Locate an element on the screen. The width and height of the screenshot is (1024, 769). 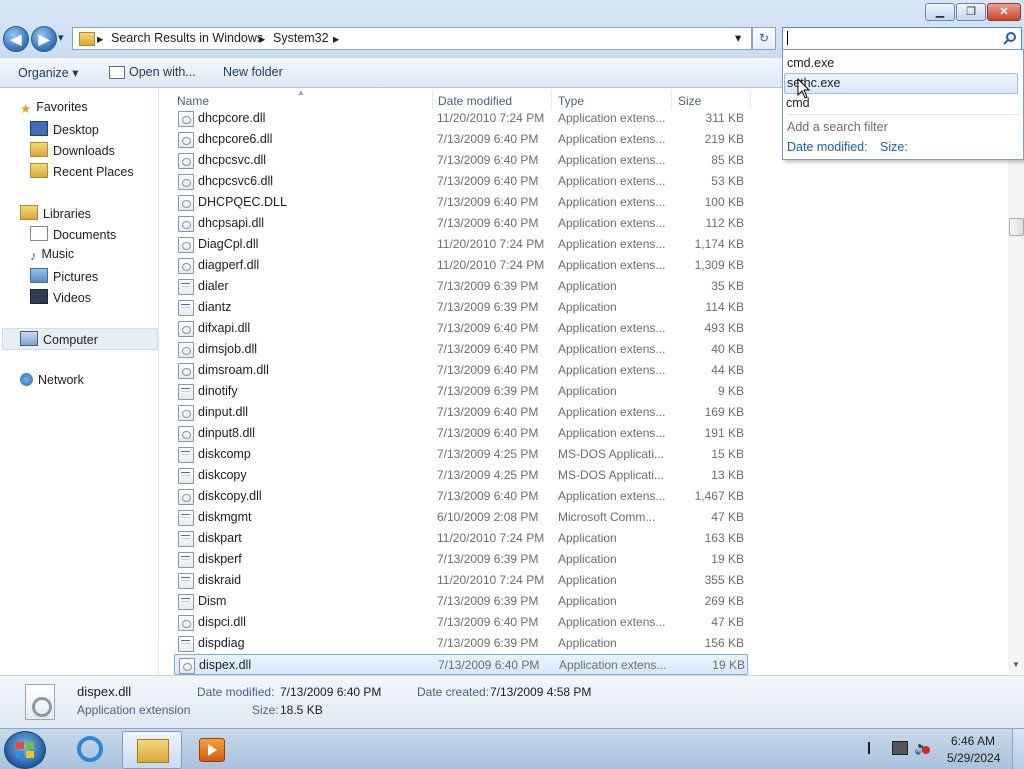
restore-button: ❐ is located at coordinates (971, 12).